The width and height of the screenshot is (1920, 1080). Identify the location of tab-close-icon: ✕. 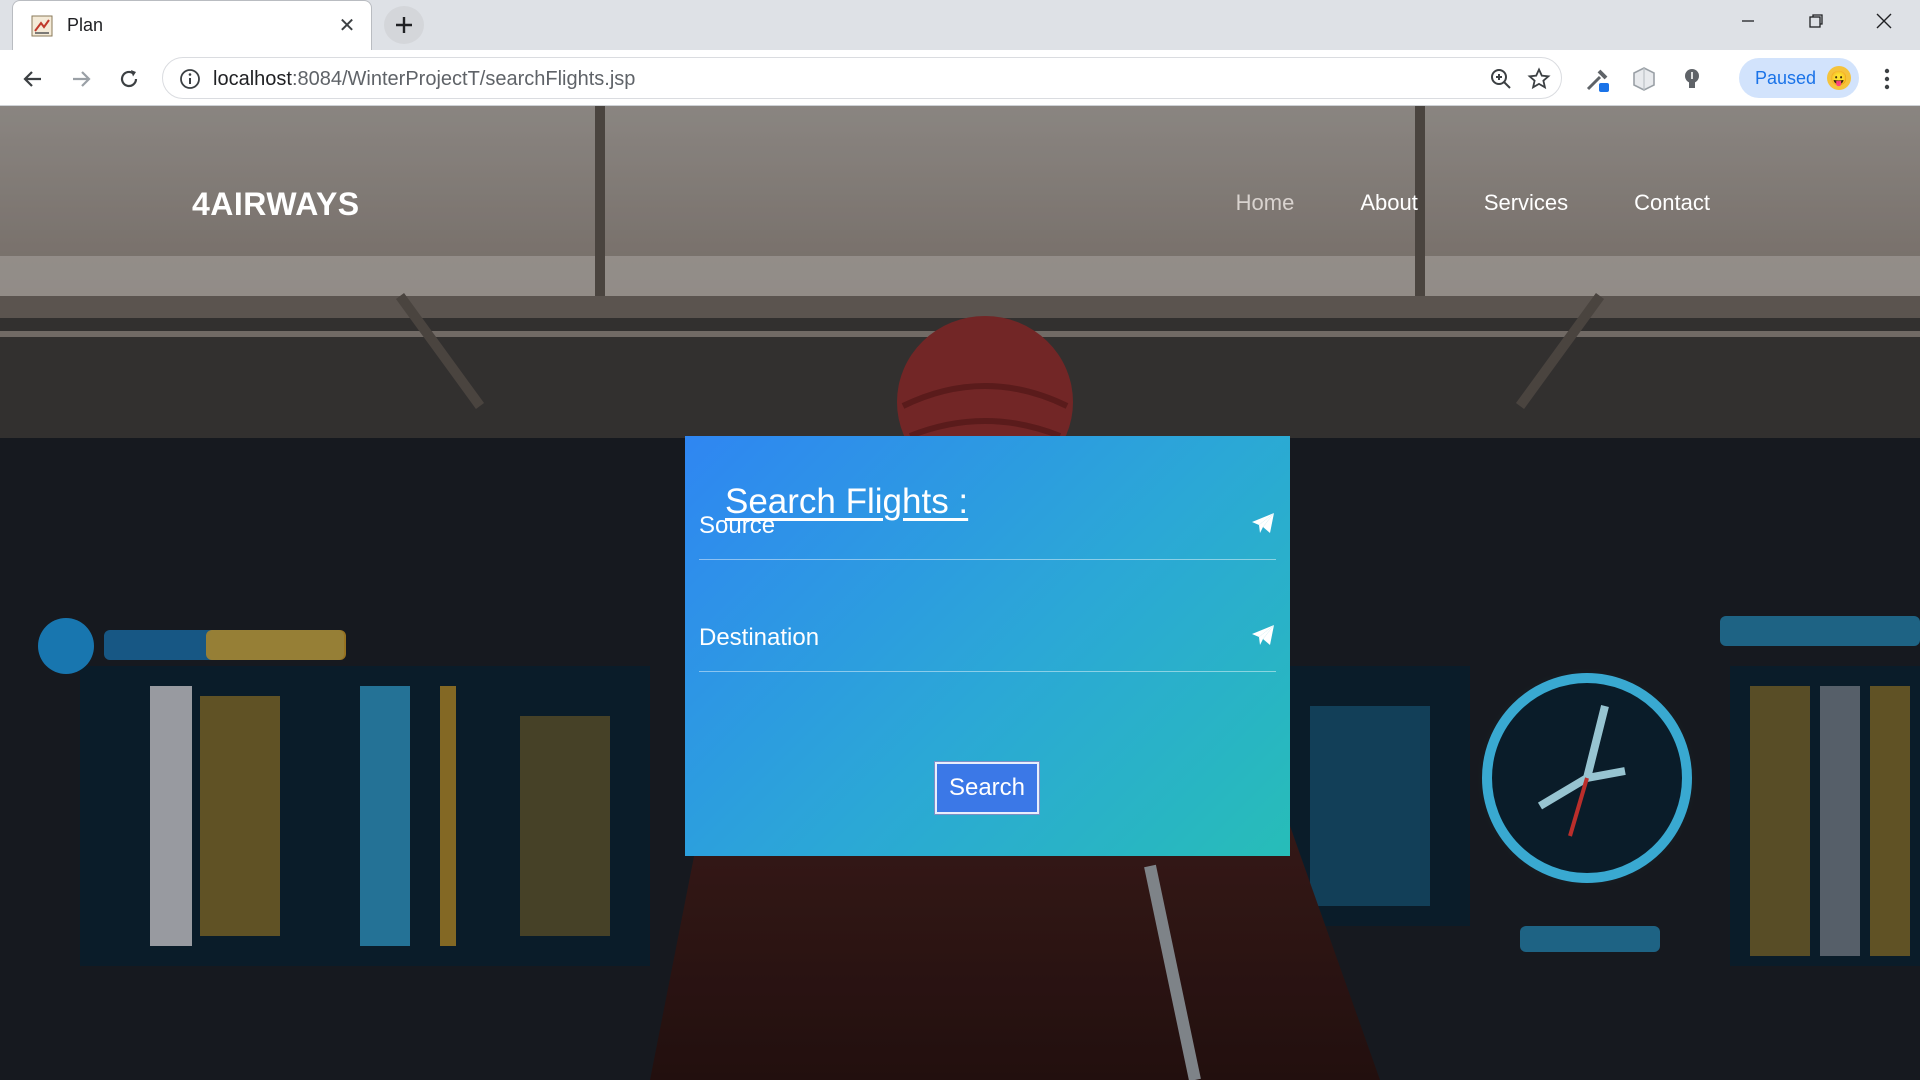
(347, 25).